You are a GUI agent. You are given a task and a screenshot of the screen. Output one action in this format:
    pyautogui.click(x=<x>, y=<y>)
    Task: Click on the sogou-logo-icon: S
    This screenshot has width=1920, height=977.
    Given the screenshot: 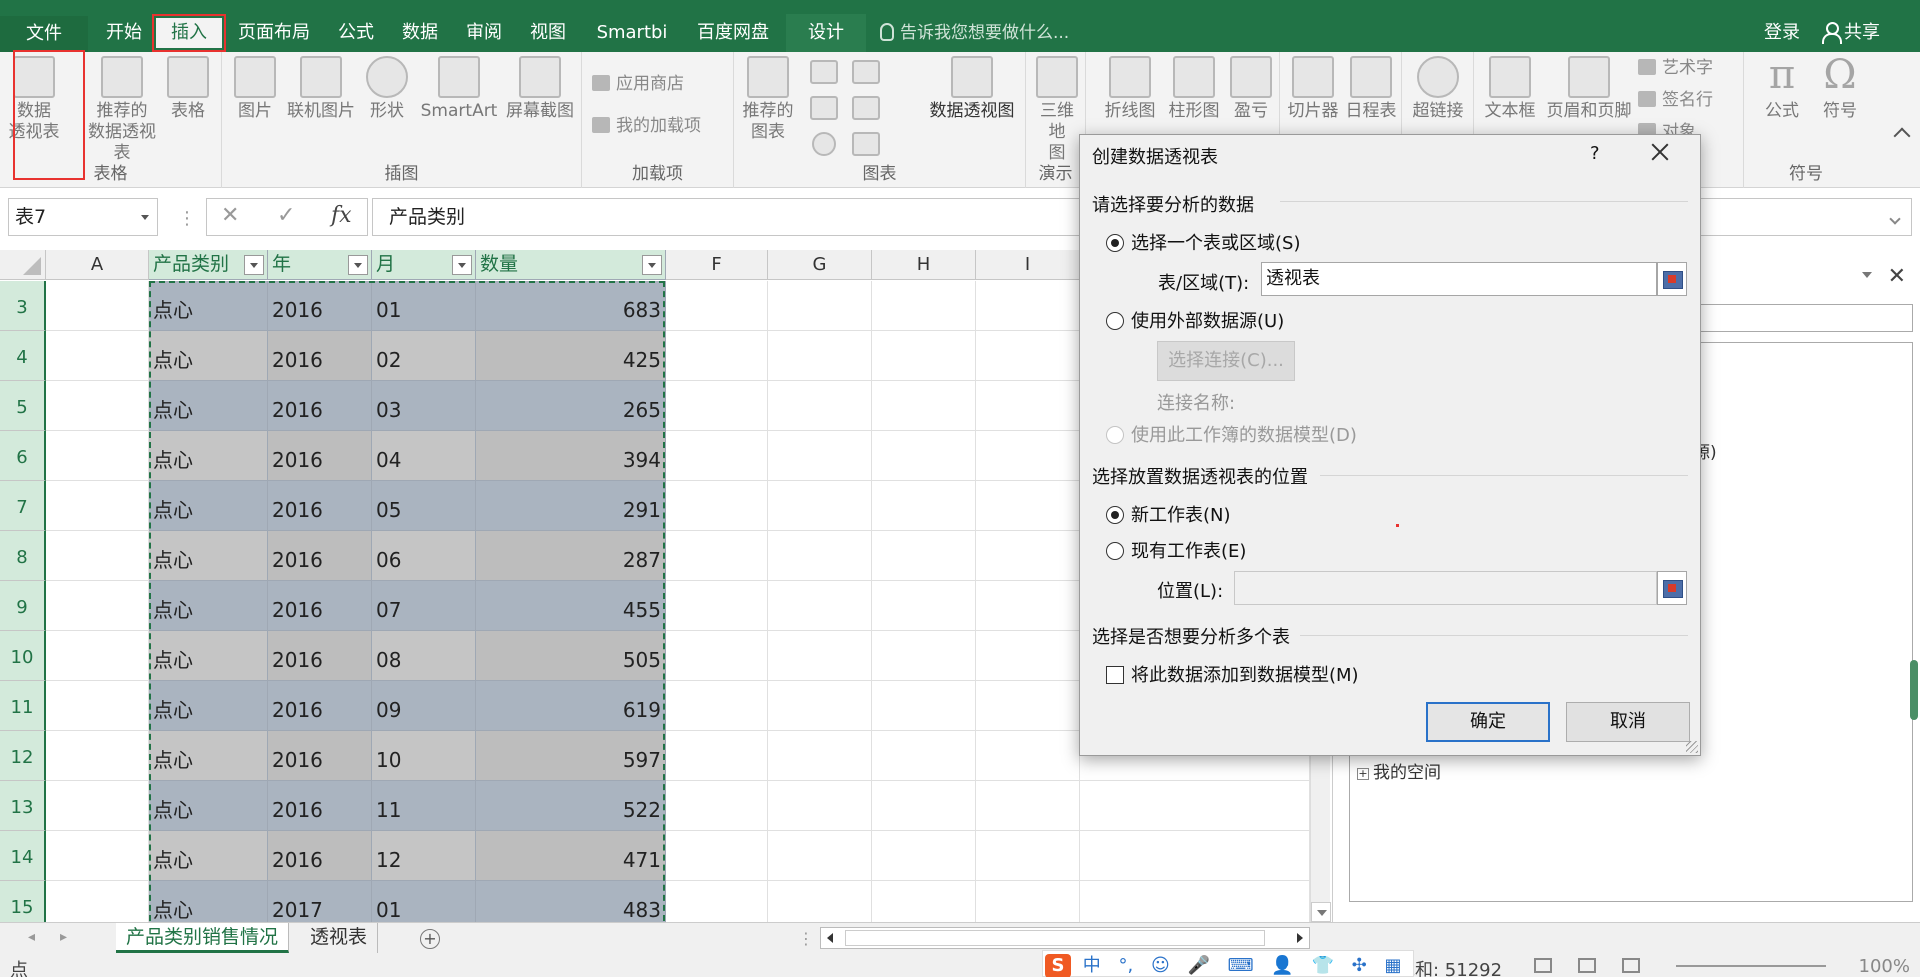 What is the action you would take?
    pyautogui.click(x=1058, y=965)
    